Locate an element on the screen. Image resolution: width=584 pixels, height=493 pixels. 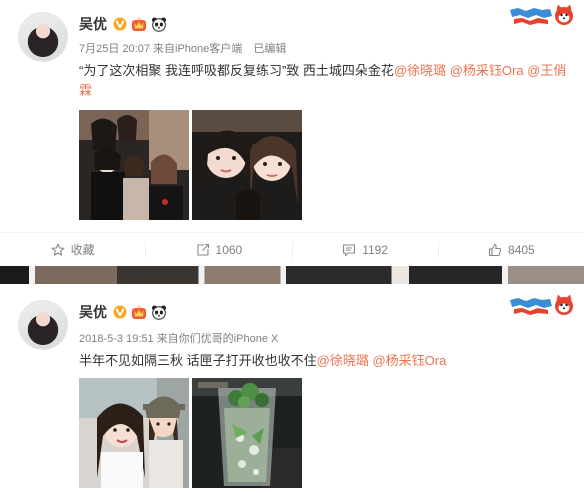
repost-button: 1060 is located at coordinates (218, 249).